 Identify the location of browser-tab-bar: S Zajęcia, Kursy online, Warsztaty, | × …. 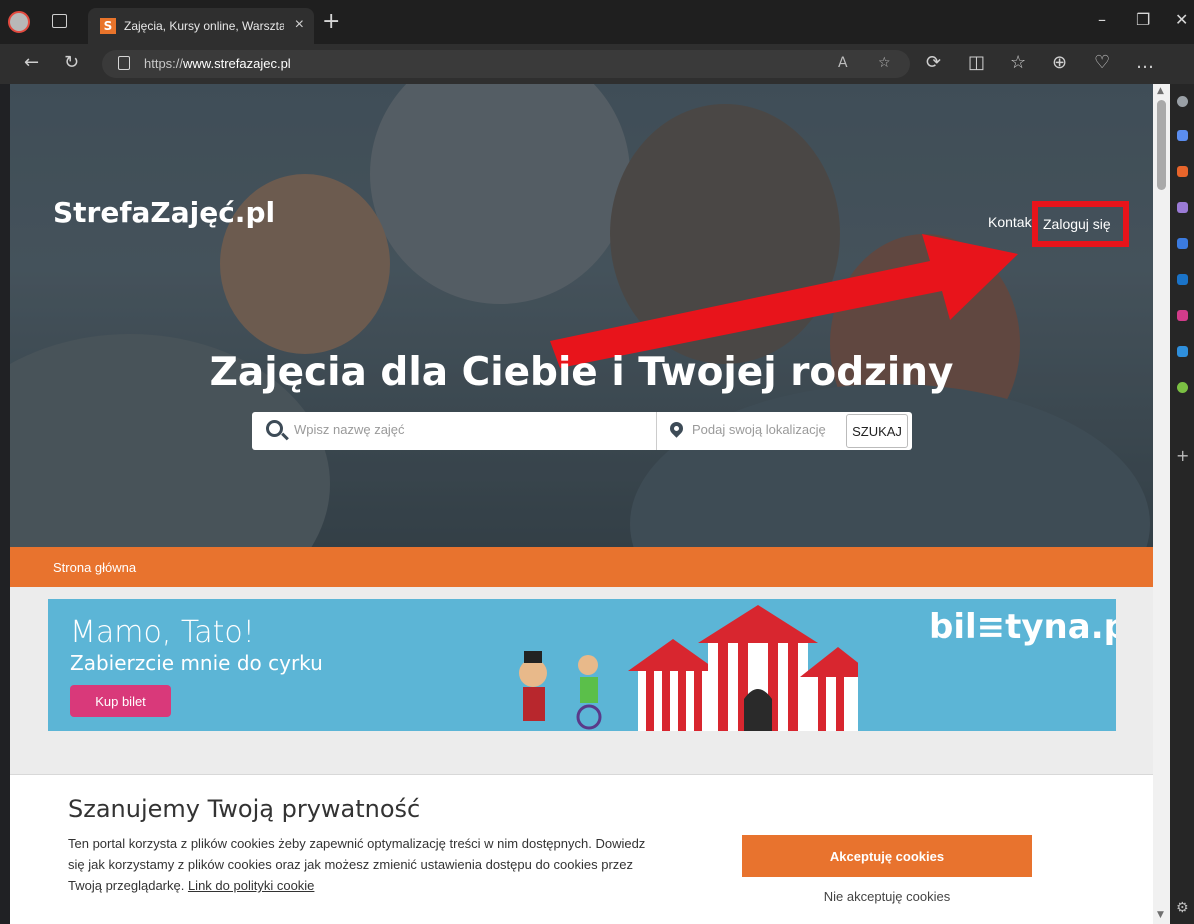
(597, 22).